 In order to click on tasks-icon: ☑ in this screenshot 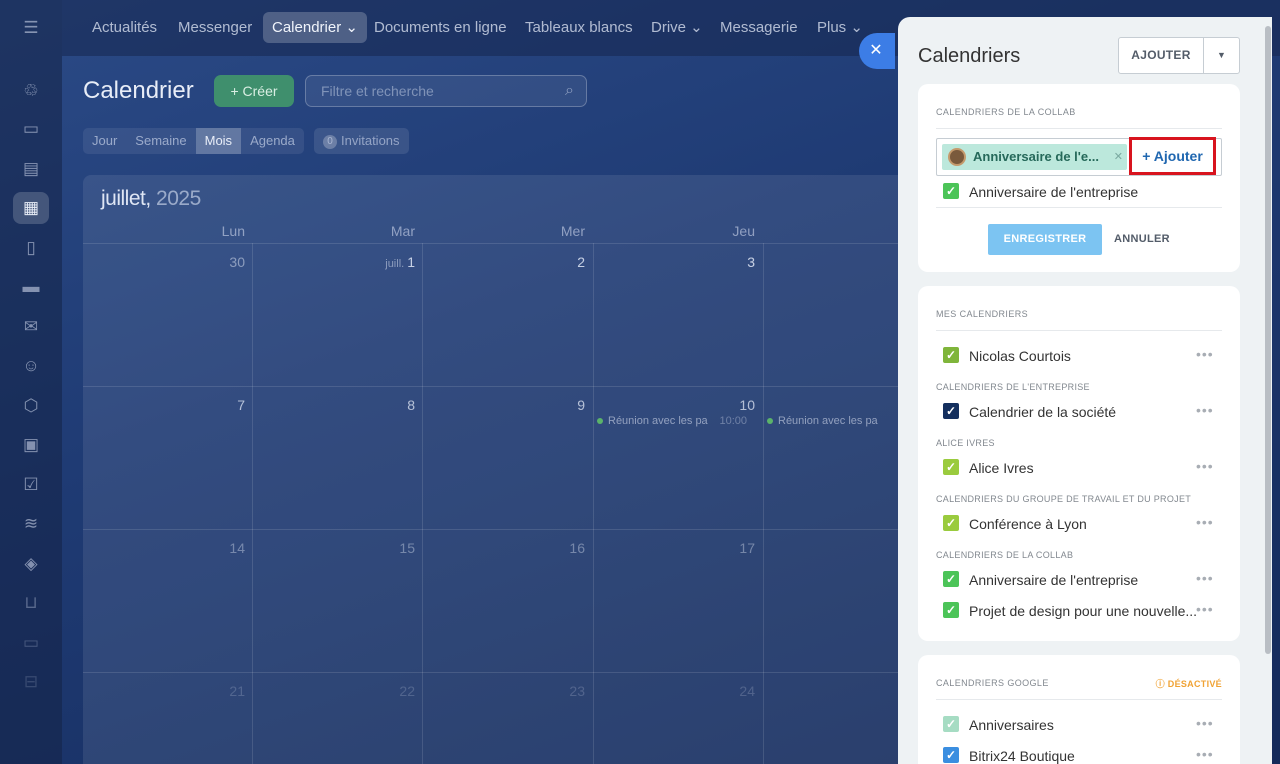, I will do `click(31, 485)`.